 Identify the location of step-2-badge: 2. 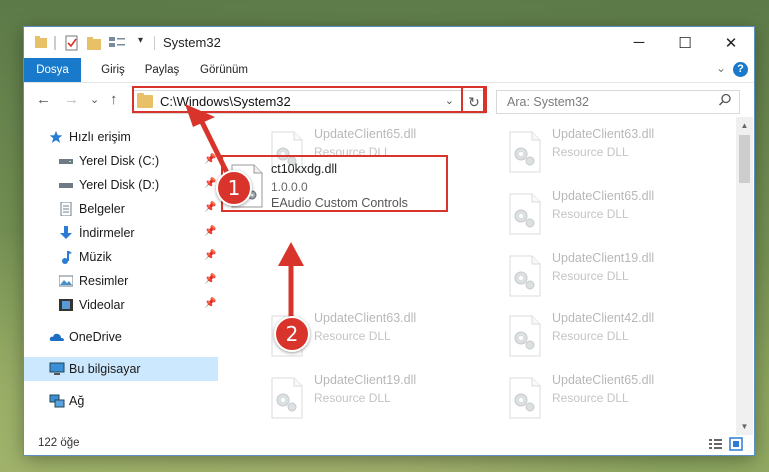
(292, 334).